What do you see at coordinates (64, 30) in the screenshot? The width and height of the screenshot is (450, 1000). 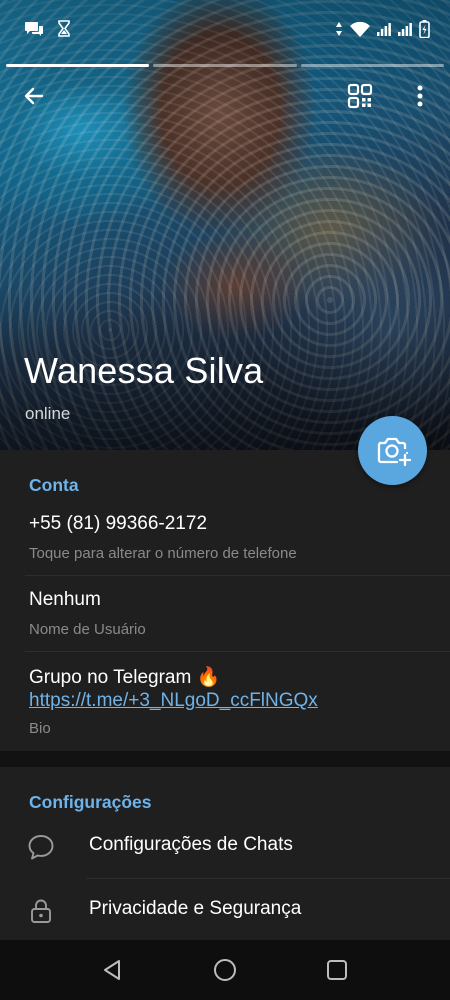 I see `hourglass-icon` at bounding box center [64, 30].